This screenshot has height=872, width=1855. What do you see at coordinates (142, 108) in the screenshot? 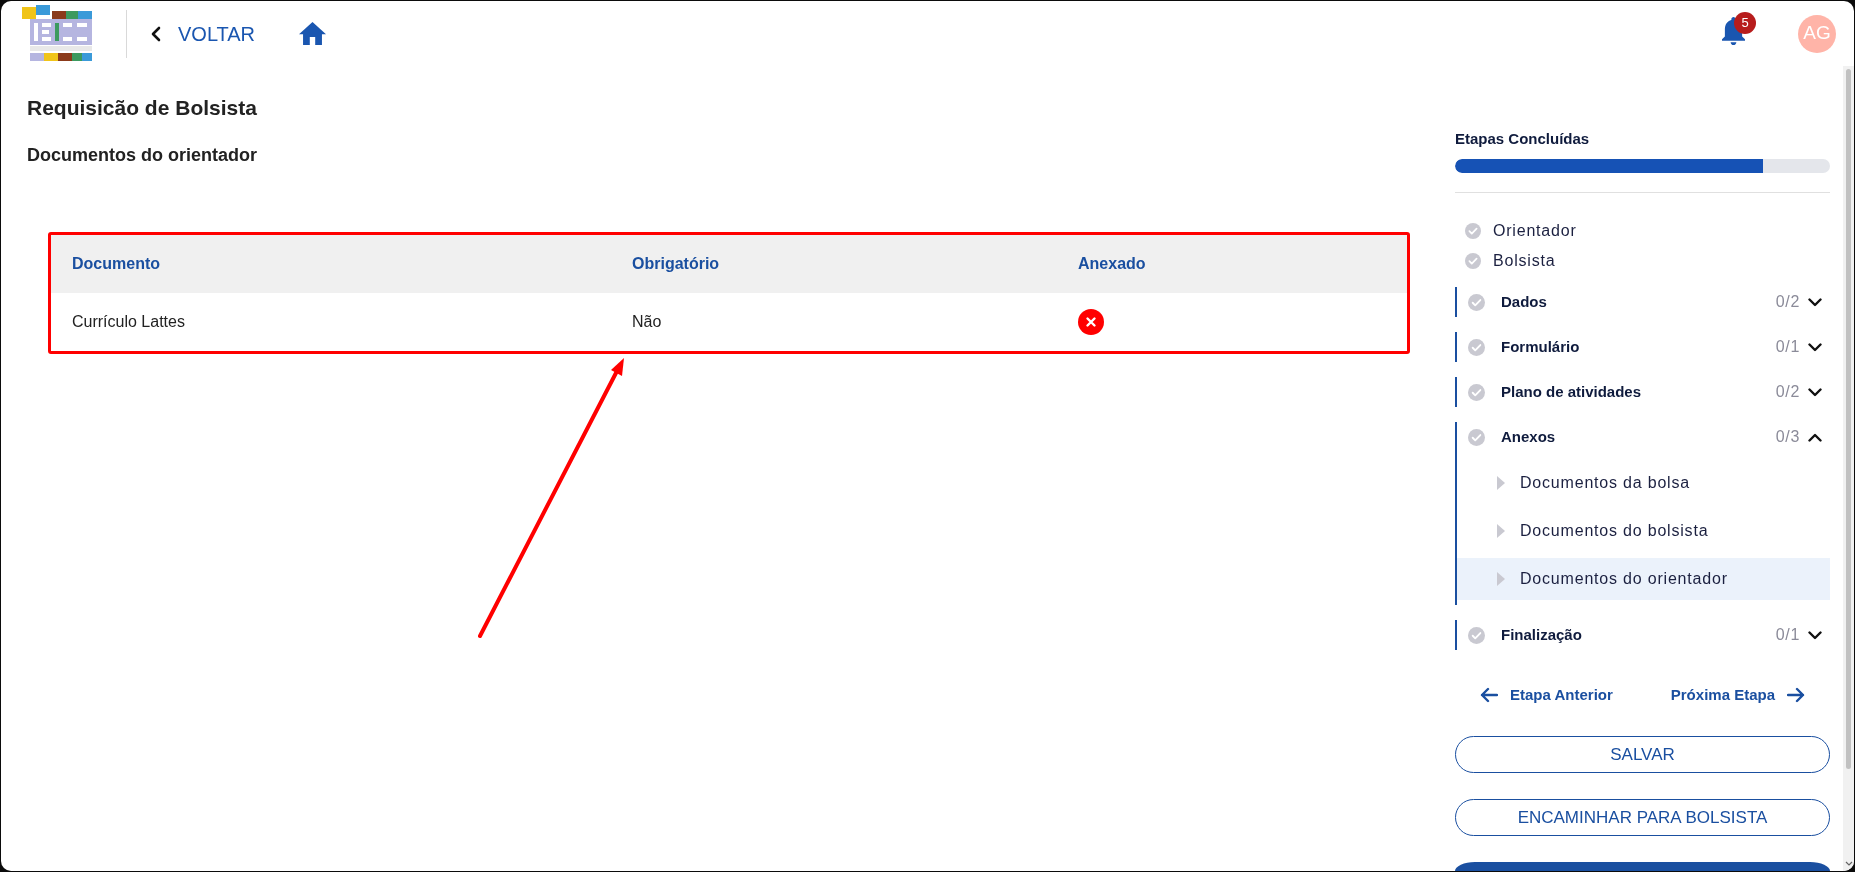
I see `page-title: Requisicão de Bolsista` at bounding box center [142, 108].